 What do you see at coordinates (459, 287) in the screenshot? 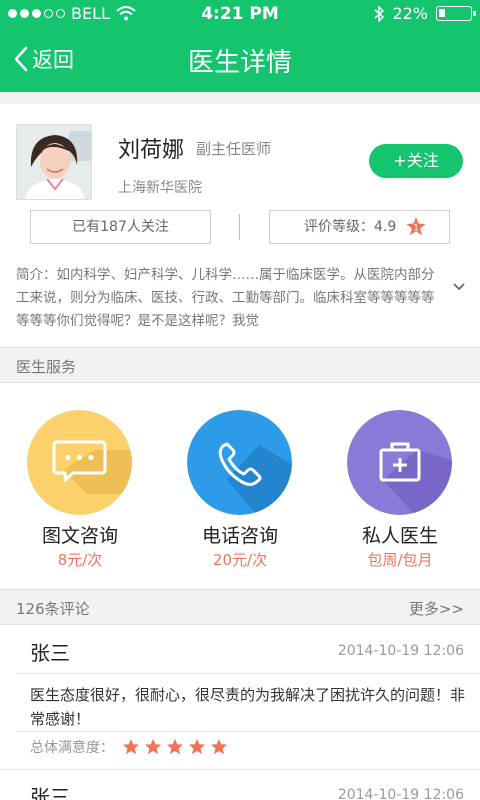
I see `chevron-down-icon` at bounding box center [459, 287].